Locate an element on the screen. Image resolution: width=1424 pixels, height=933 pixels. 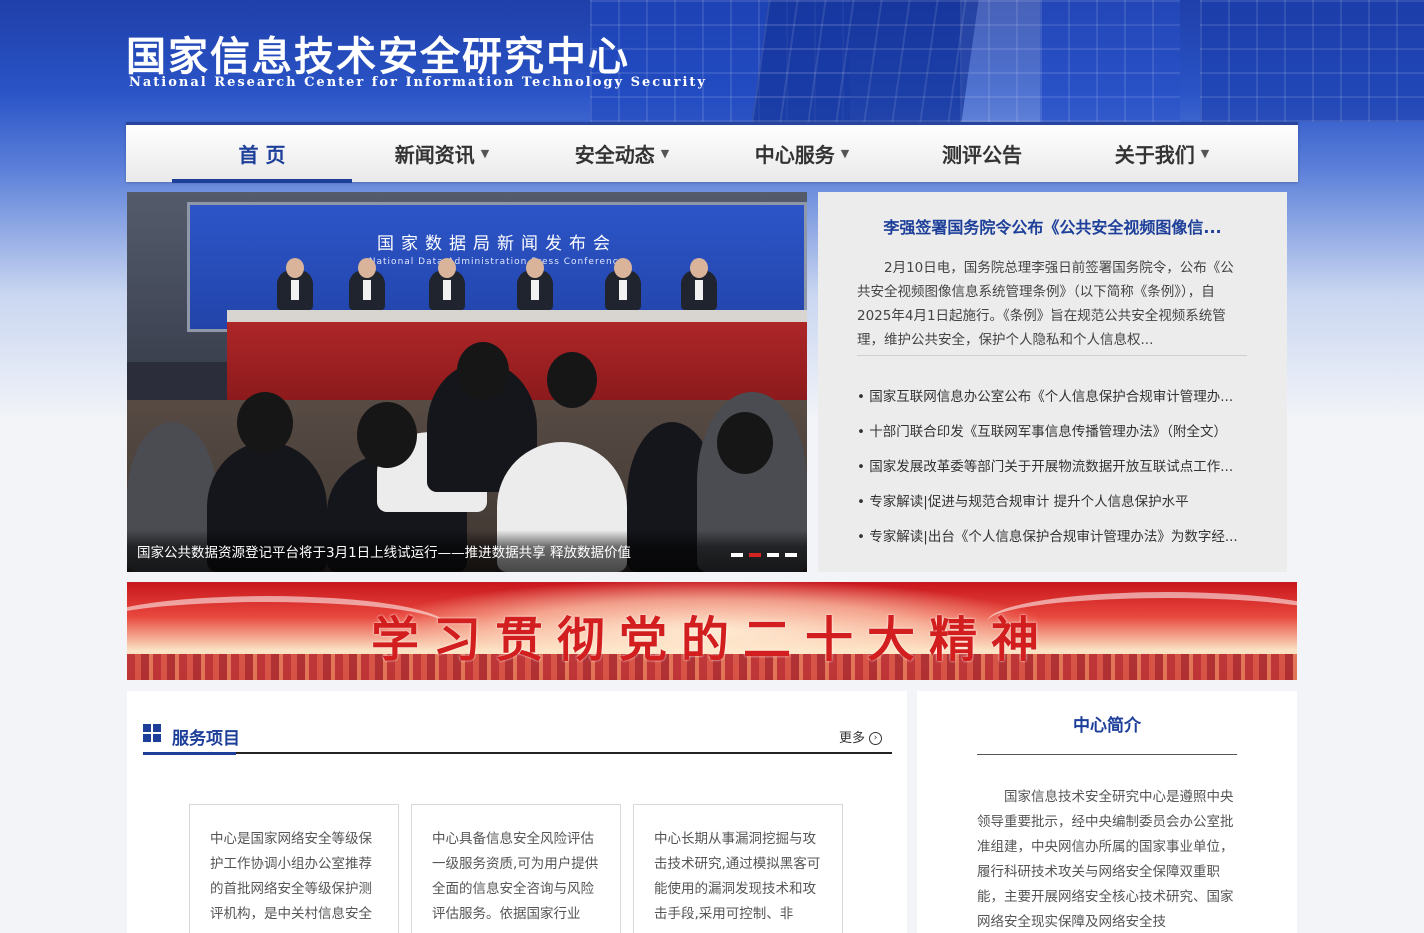
more-label: 更多 is located at coordinates (851, 738).